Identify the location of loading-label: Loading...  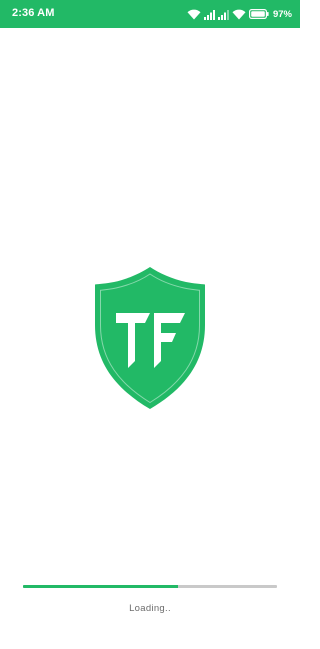
(150, 608).